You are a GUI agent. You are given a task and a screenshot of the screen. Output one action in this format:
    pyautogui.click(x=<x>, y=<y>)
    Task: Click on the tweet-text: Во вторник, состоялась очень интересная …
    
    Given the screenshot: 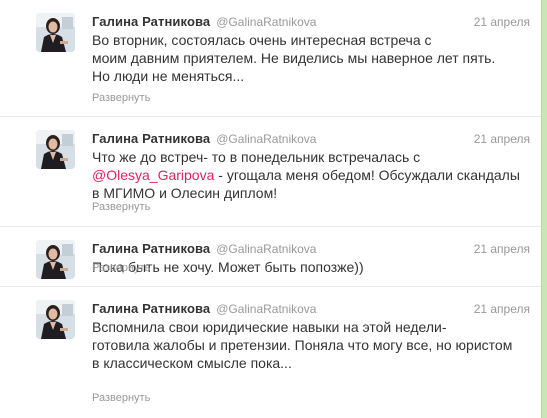 What is the action you would take?
    pyautogui.click(x=312, y=58)
    